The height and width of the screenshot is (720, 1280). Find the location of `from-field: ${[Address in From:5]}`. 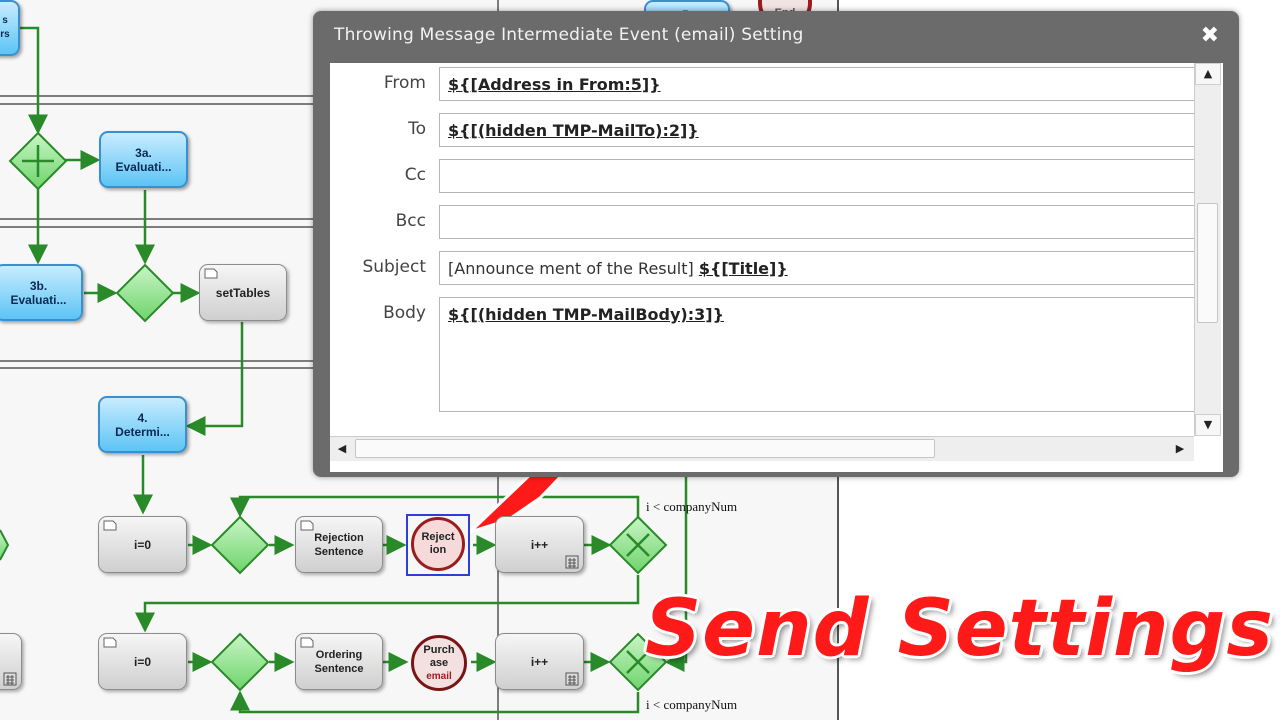

from-field: ${[Address in From:5]} is located at coordinates (819, 84).